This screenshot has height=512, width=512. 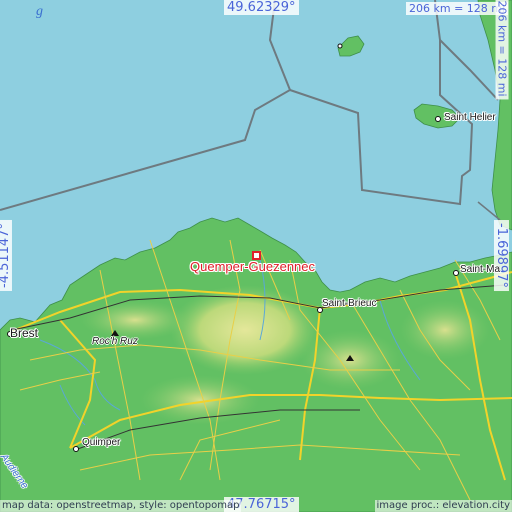 I want to click on city-label-brest: Brest, so click(x=24, y=333).